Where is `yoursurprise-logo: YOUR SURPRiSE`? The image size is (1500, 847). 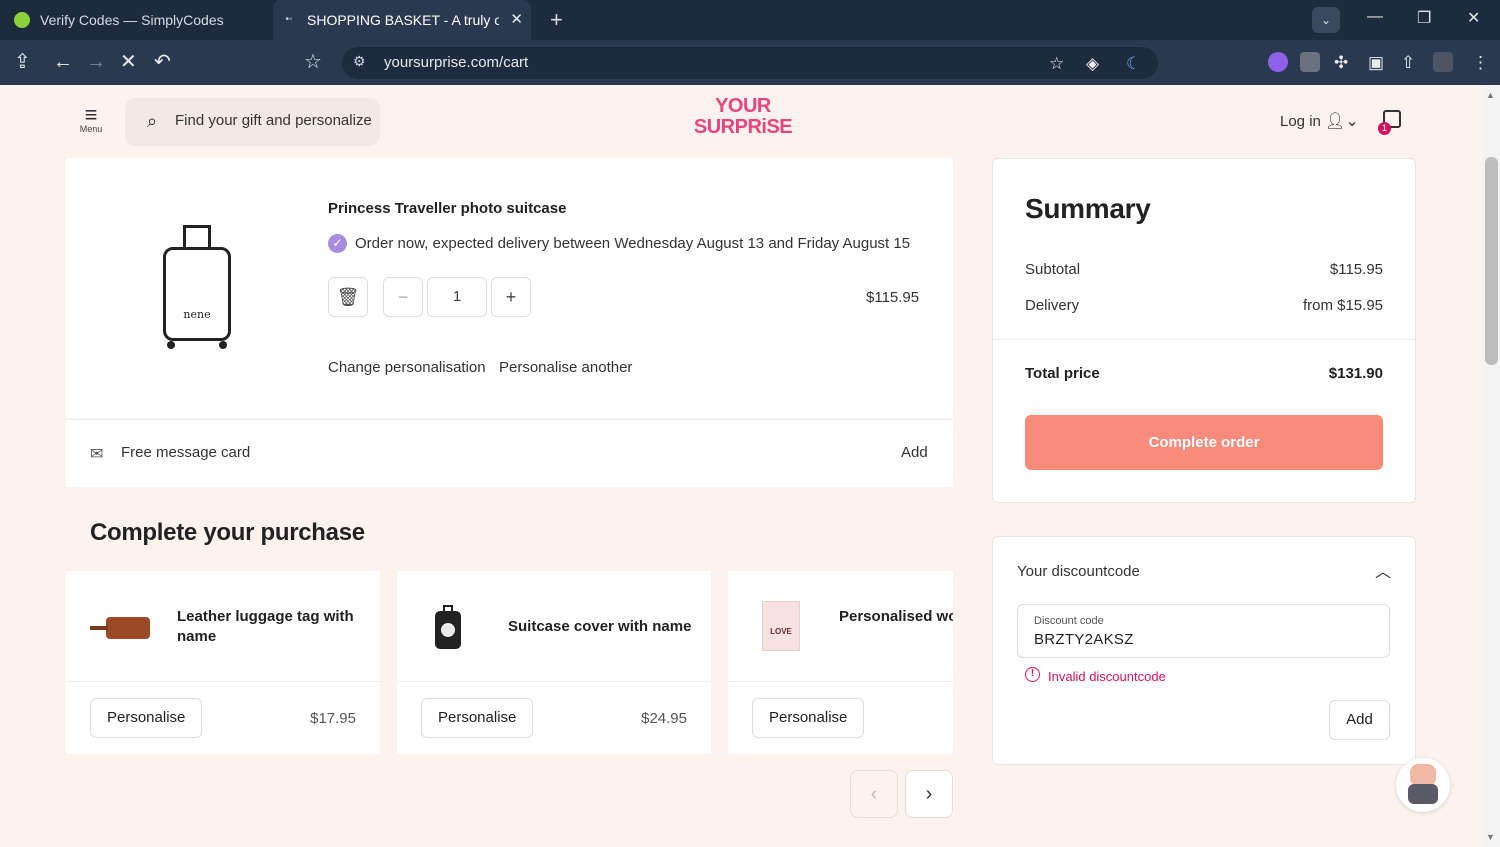 yoursurprise-logo: YOUR SURPRiSE is located at coordinates (743, 119).